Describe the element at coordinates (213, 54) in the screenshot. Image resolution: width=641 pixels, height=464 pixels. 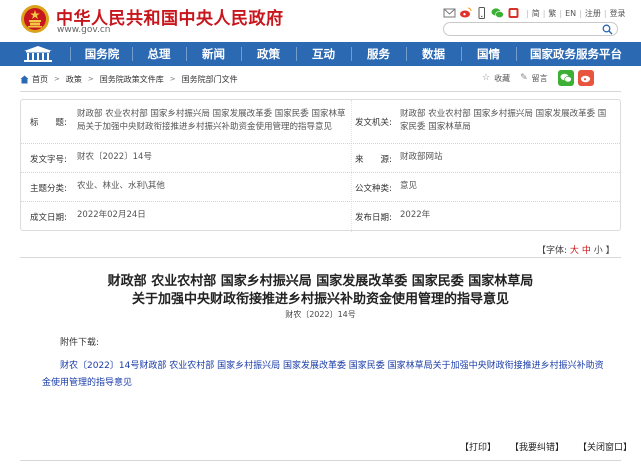
I see `nav-item-news: 新闻` at that location.